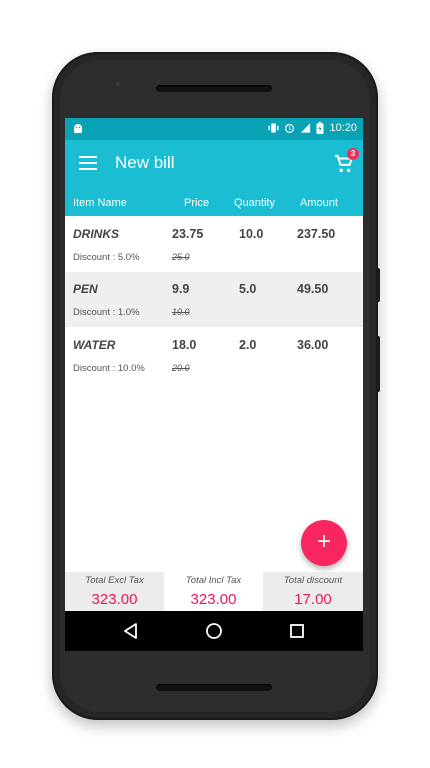 This screenshot has height=768, width=430. I want to click on item-amount: 36.00, so click(313, 345).